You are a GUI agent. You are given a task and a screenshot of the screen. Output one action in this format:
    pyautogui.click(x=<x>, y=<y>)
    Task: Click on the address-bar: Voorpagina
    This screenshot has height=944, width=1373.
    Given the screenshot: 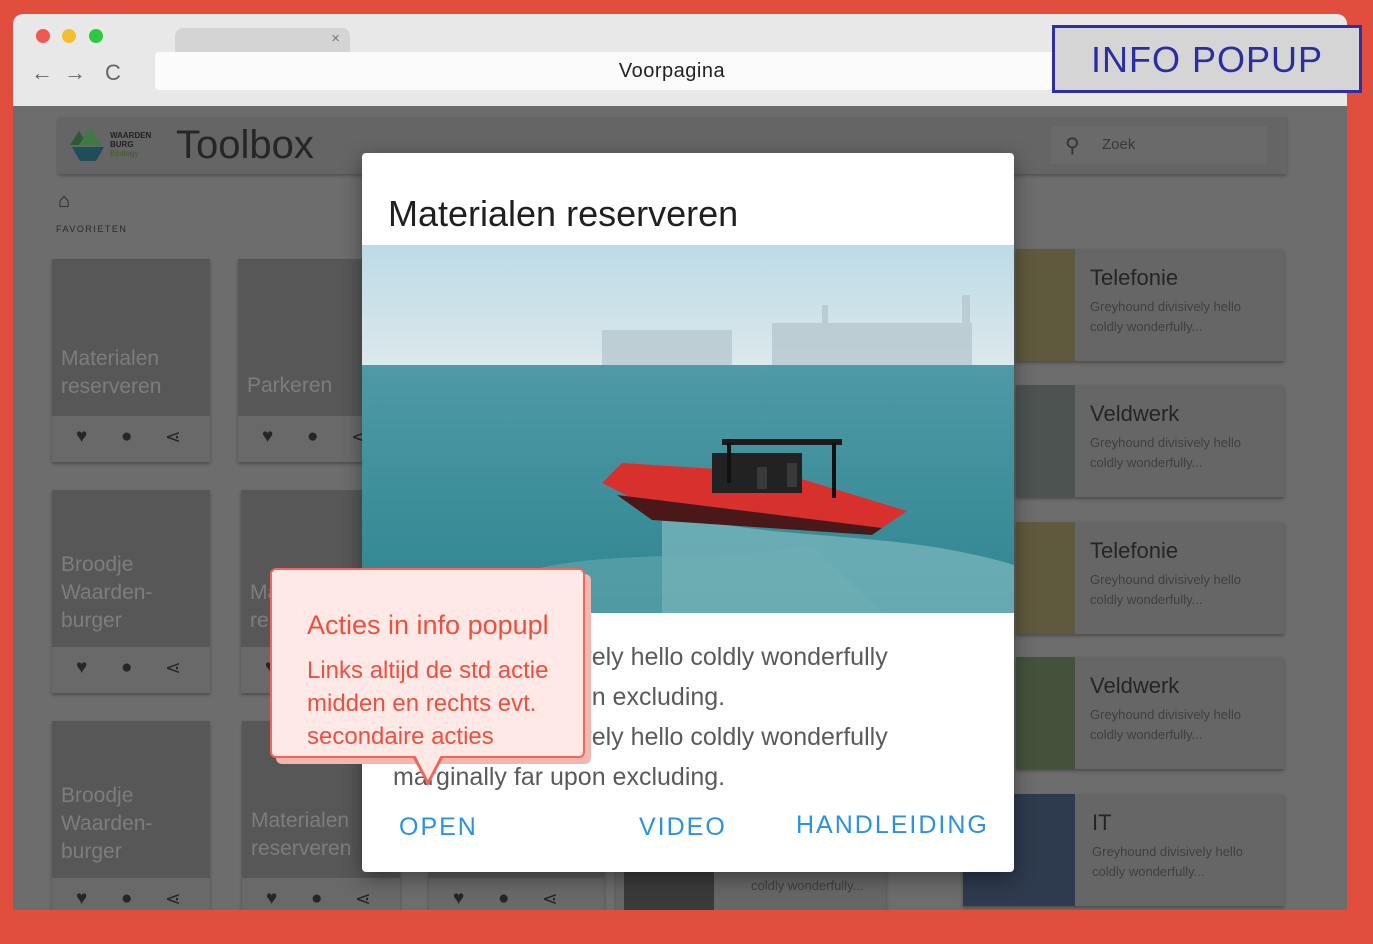 What is the action you would take?
    pyautogui.click(x=672, y=71)
    